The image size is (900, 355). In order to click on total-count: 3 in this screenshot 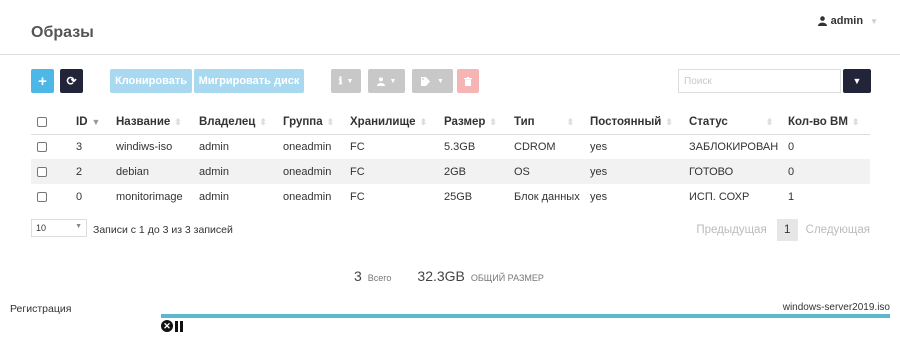, I will do `click(358, 276)`.